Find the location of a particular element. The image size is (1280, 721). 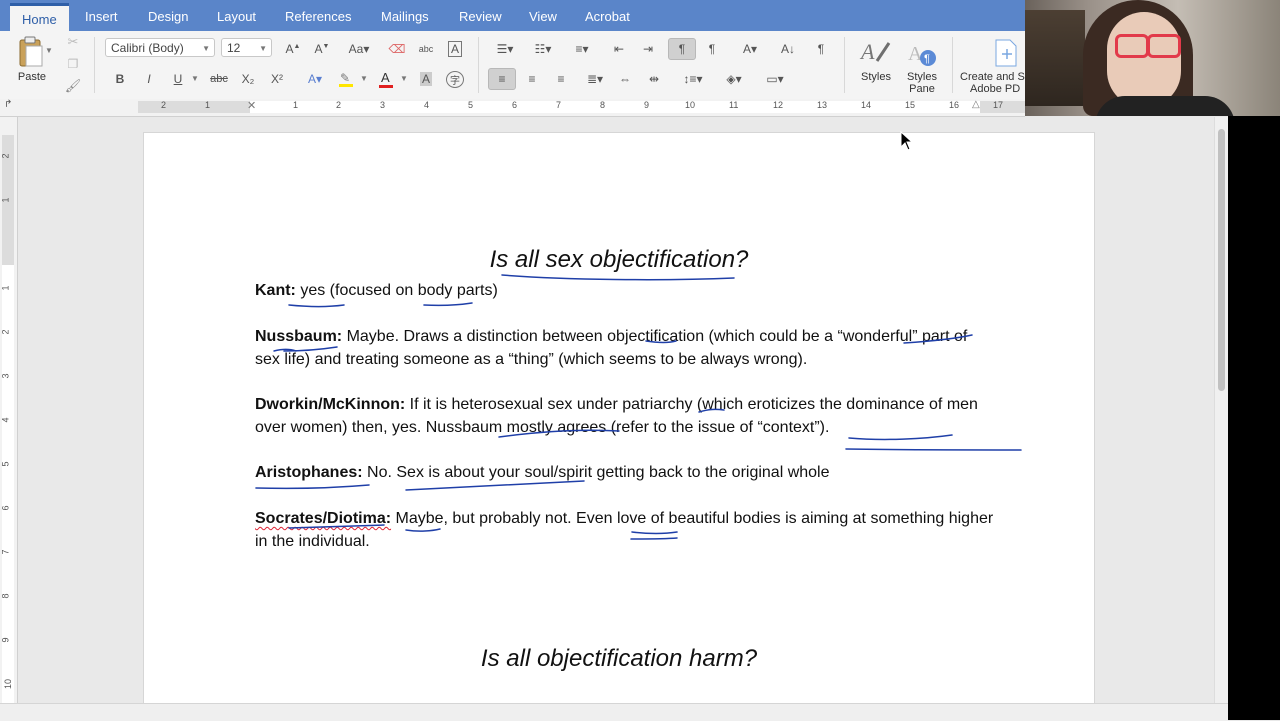

ruler-number: 1 is located at coordinates (208, 105).